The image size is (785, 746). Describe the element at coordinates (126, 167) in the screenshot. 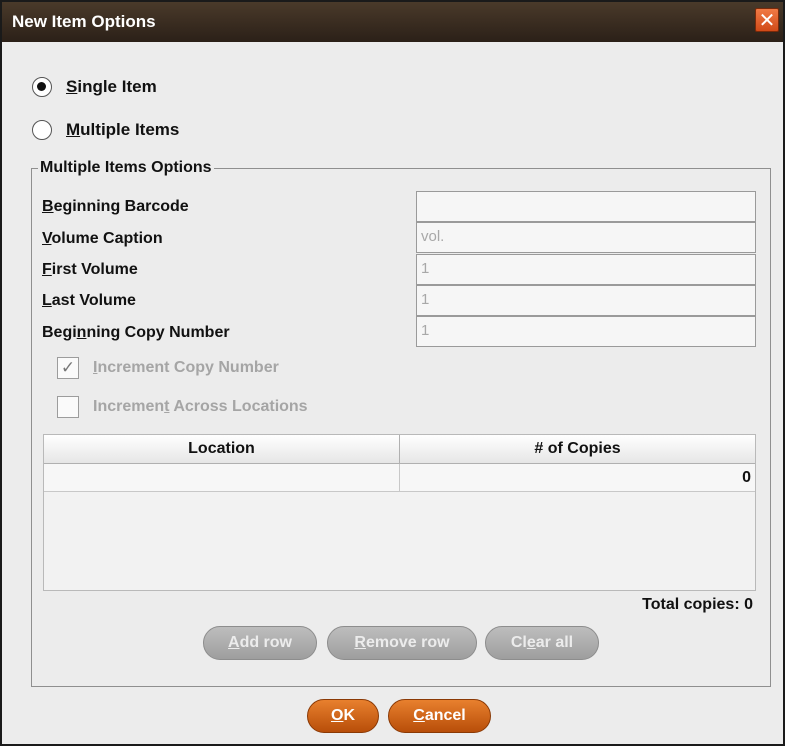

I see `group-title: Multiple Items Options` at that location.